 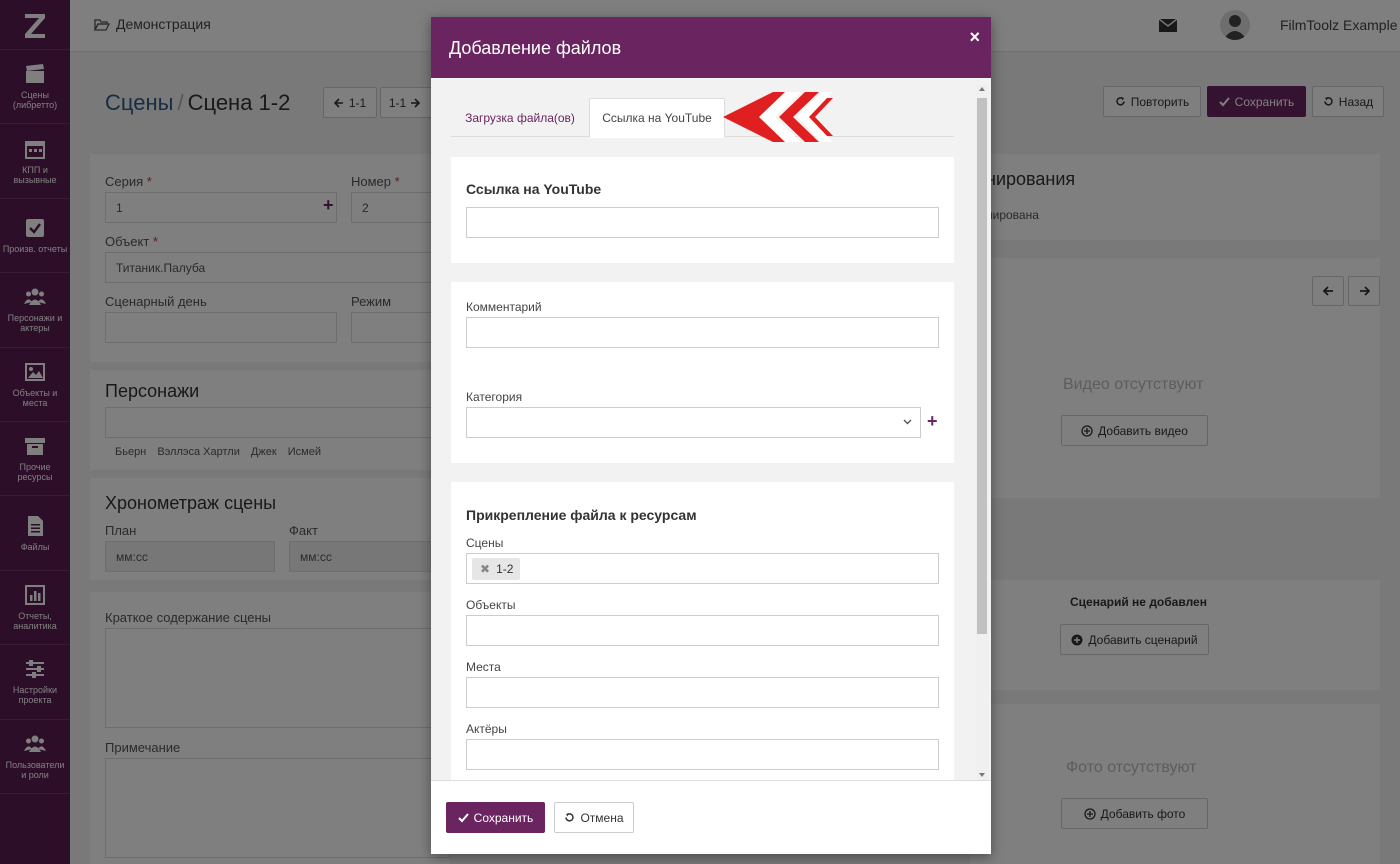 I want to click on objects-multiselect, so click(x=702, y=630).